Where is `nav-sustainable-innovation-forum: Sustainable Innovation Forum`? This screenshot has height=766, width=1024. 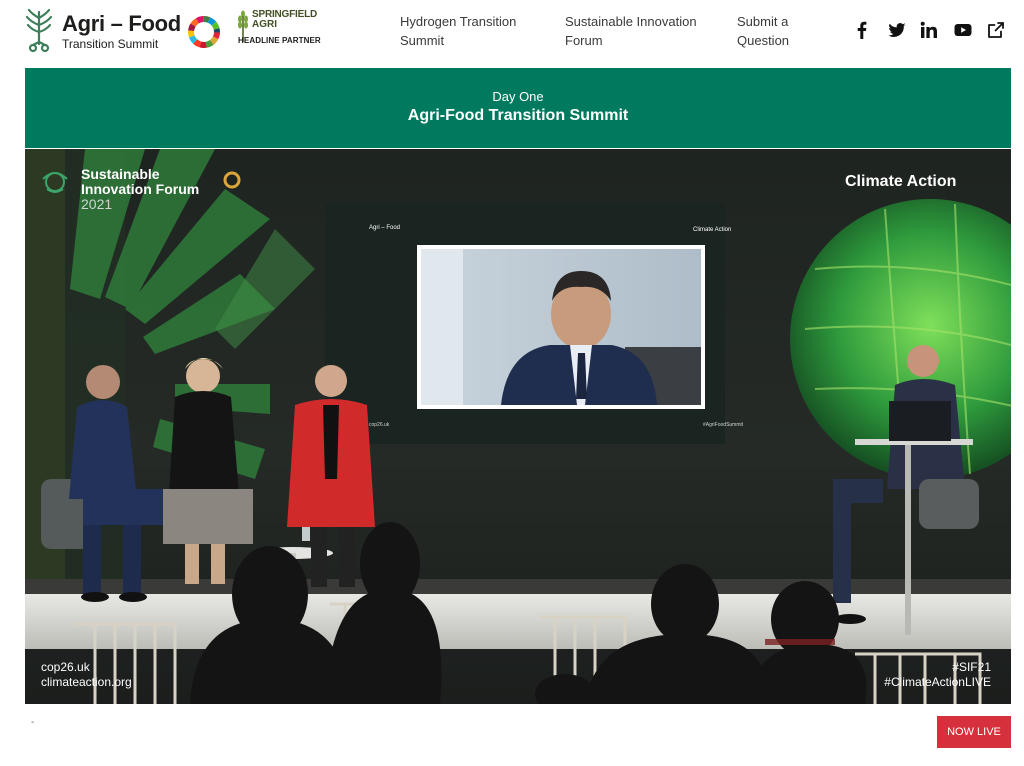 nav-sustainable-innovation-forum: Sustainable Innovation Forum is located at coordinates (640, 31).